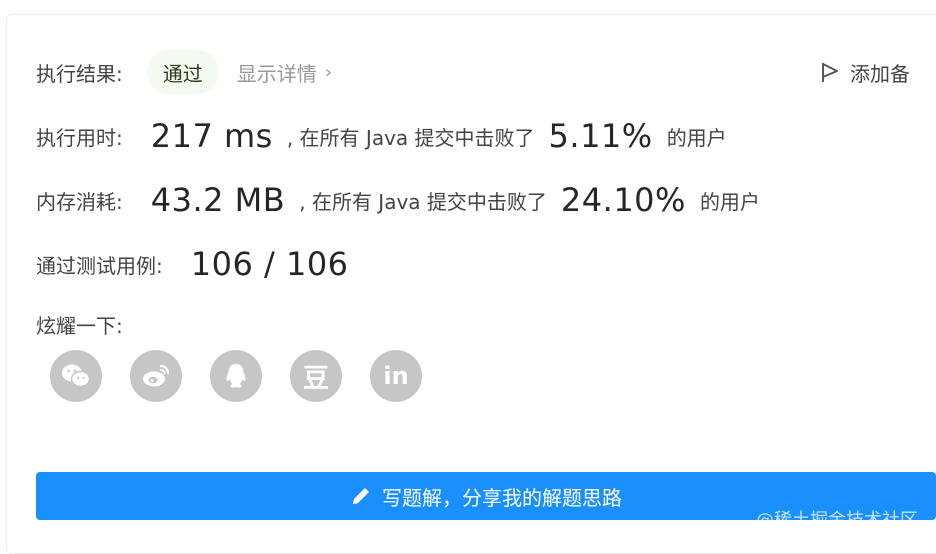  I want to click on douban-glyph: 豆, so click(315, 378).